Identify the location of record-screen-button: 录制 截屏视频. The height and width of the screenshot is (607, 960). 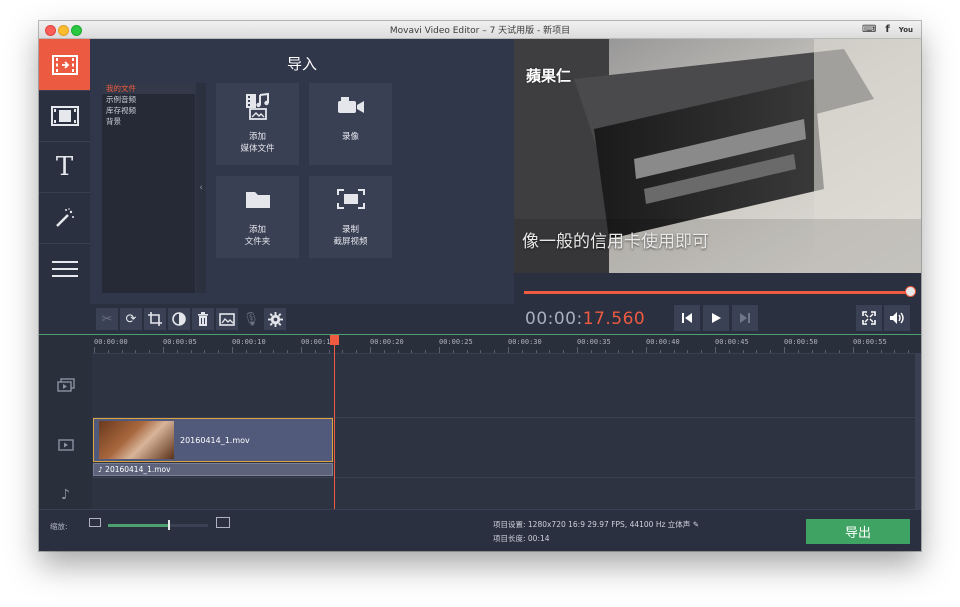
(350, 217).